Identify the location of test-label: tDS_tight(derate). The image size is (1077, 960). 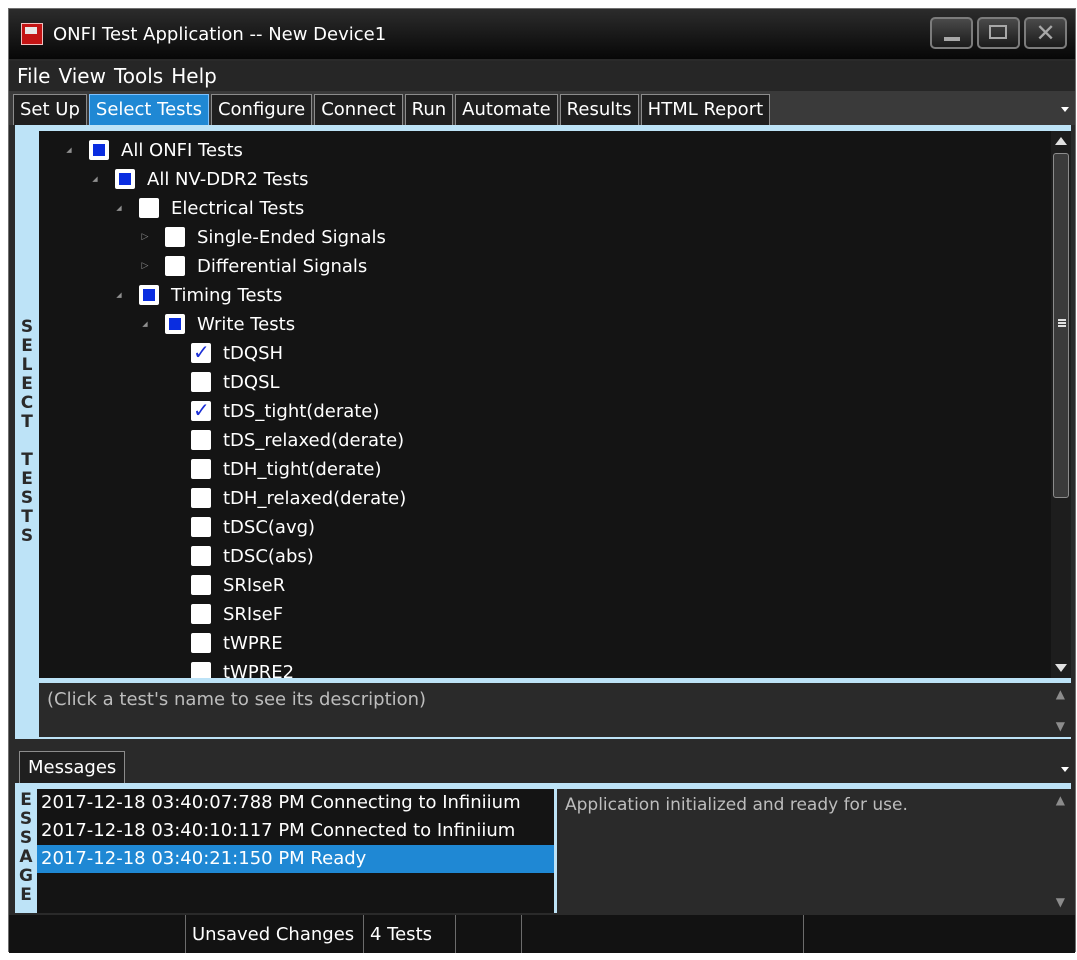
(301, 411).